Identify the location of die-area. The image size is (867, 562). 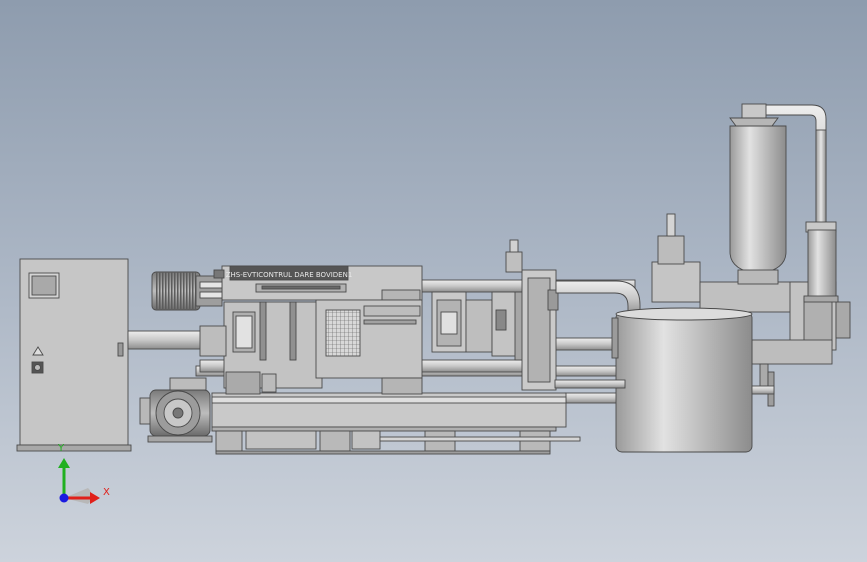
(478, 326).